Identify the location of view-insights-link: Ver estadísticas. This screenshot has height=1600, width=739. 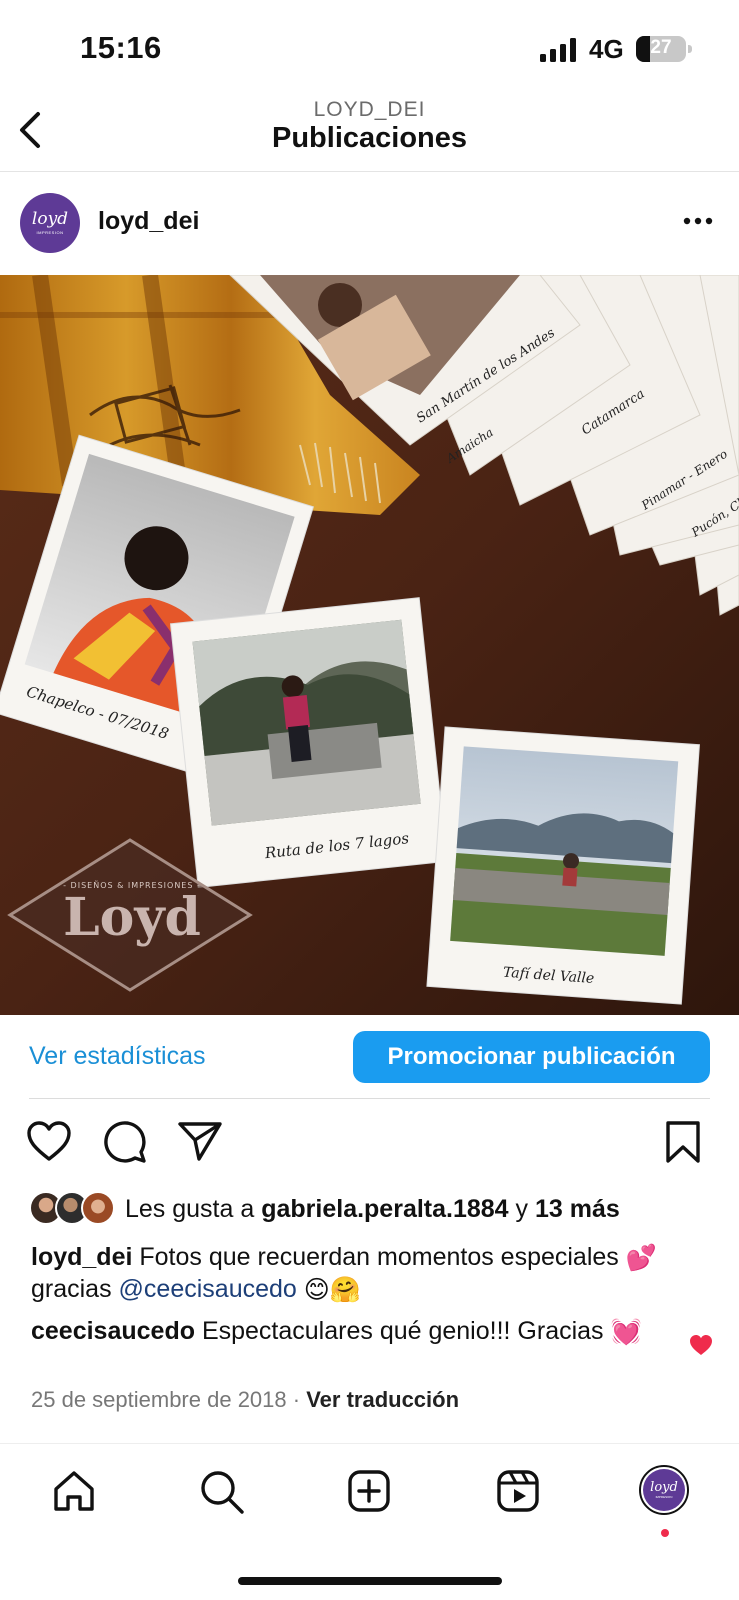
(117, 1056).